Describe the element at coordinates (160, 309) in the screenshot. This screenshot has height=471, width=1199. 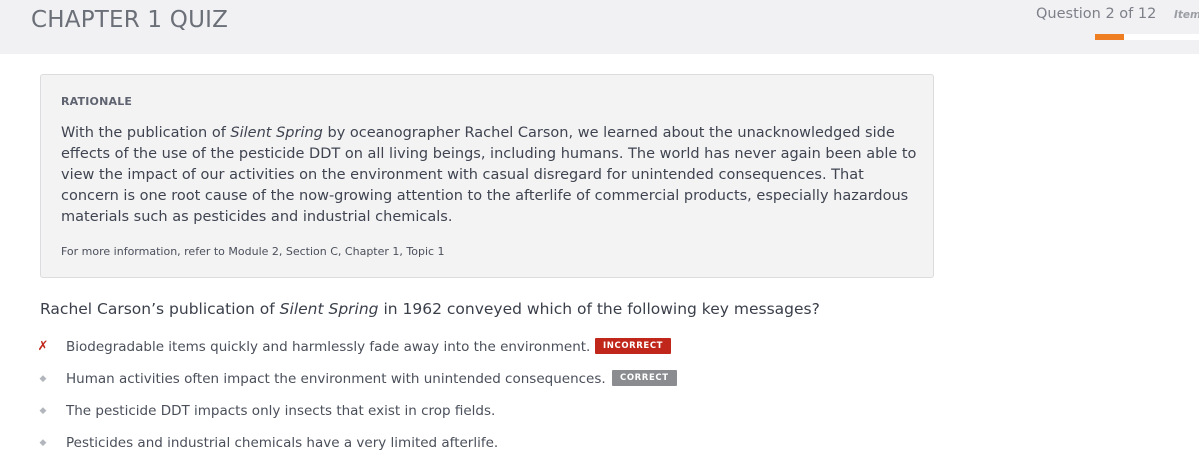
I see `question-text-start: Rachel Carson’s publication of` at that location.